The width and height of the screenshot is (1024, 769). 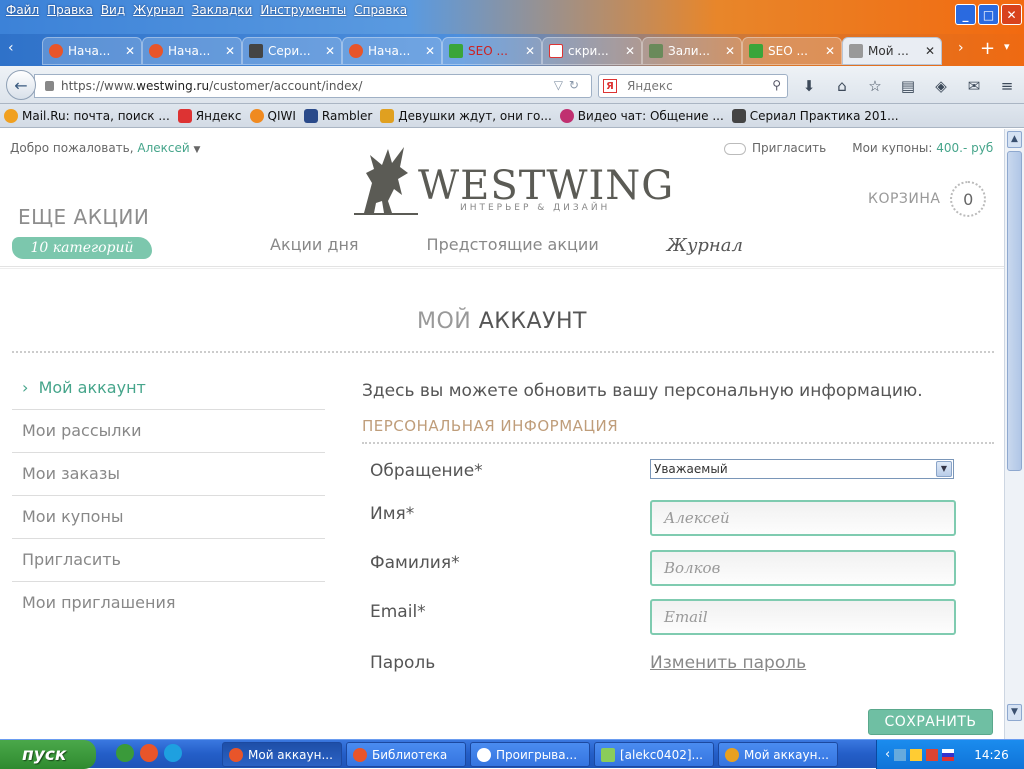 I want to click on save-button: СОХРАНИТЬ, so click(x=930, y=722).